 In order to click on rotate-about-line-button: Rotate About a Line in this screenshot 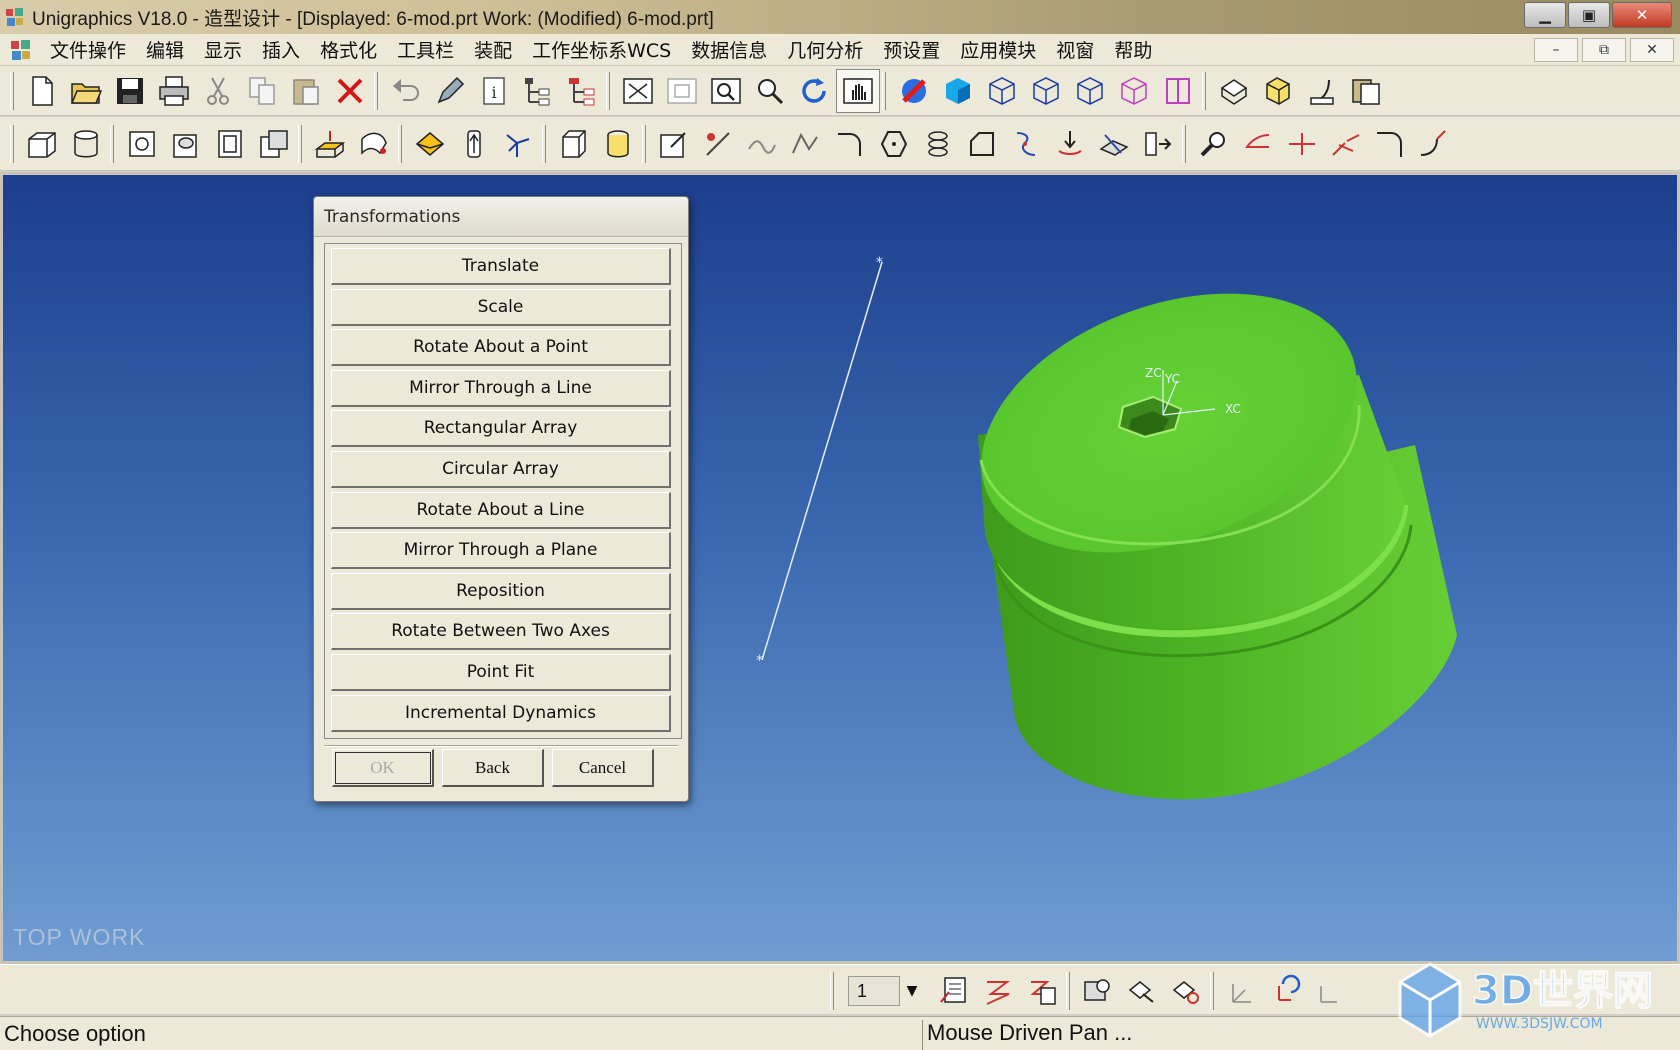, I will do `click(501, 510)`.